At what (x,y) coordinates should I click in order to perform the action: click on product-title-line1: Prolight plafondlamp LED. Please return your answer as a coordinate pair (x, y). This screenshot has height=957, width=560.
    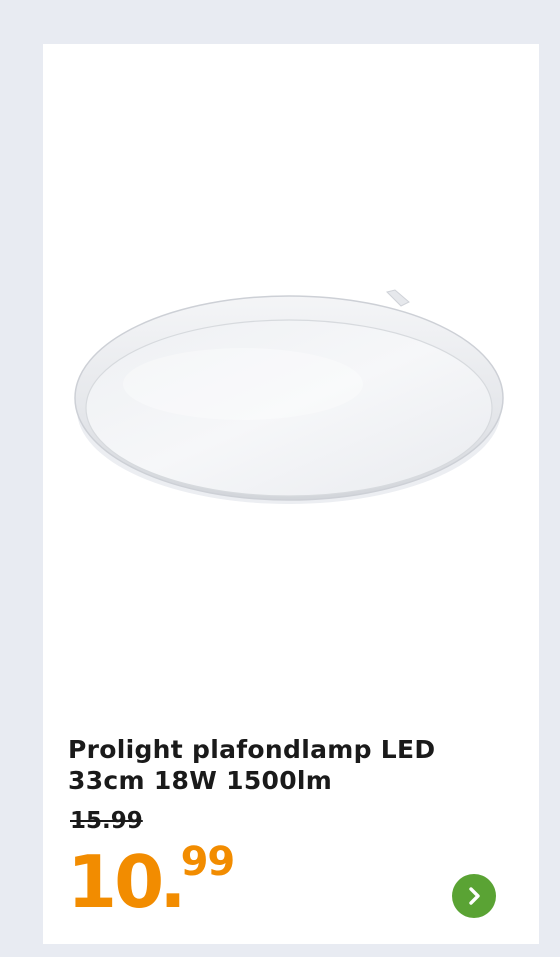
    Looking at the image, I should click on (252, 749).